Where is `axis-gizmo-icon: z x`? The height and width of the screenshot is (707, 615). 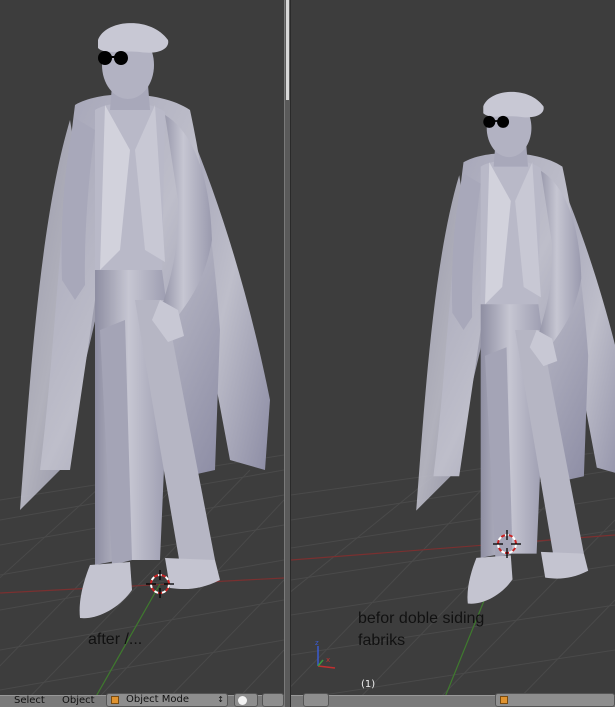
axis-gizmo-icon: z x is located at coordinates (325, 654).